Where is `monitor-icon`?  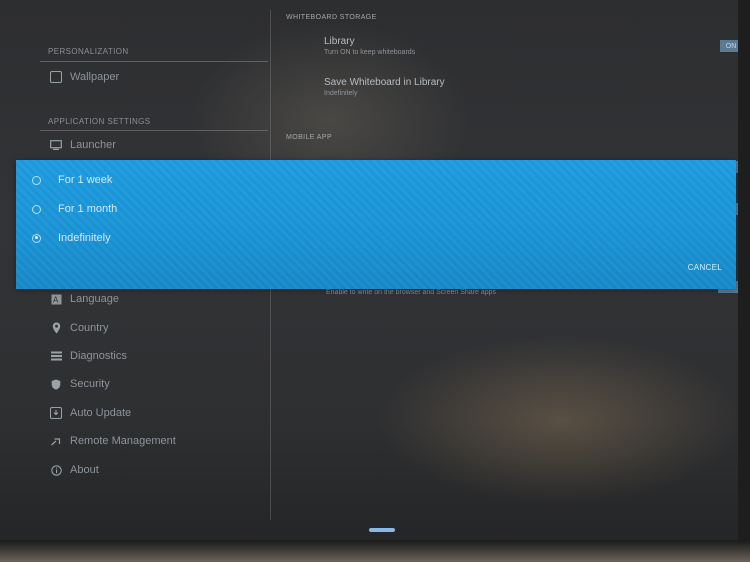
monitor-icon is located at coordinates (56, 145).